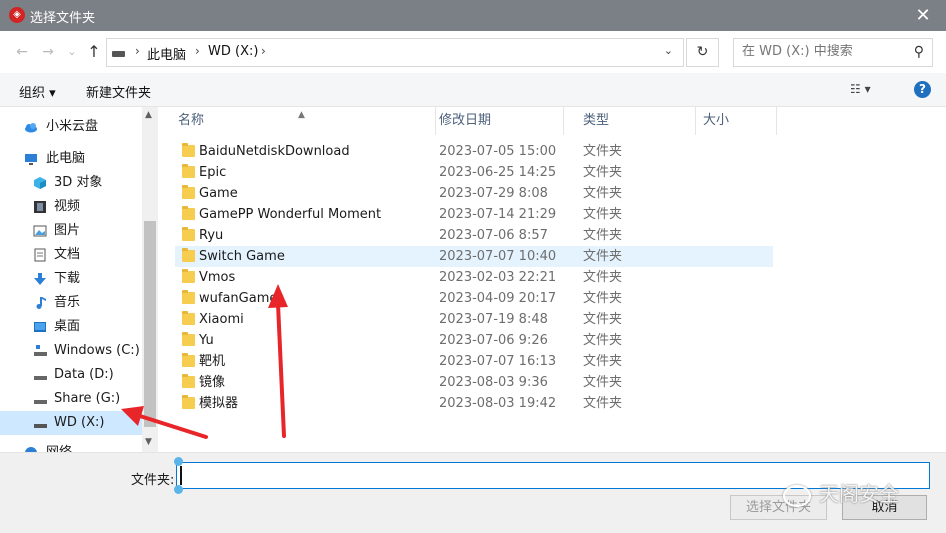  What do you see at coordinates (191, 120) in the screenshot?
I see `column-label: 名称` at bounding box center [191, 120].